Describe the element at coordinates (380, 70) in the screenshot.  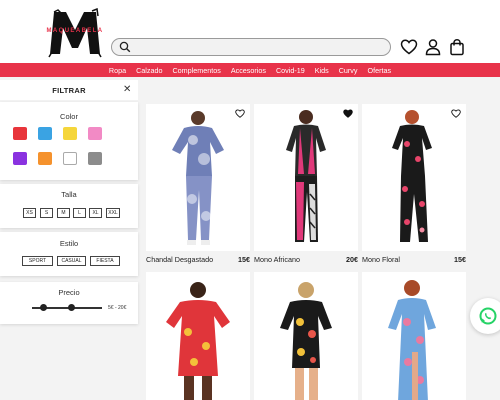
I see `nav-item-ofertas: Ofertas` at that location.